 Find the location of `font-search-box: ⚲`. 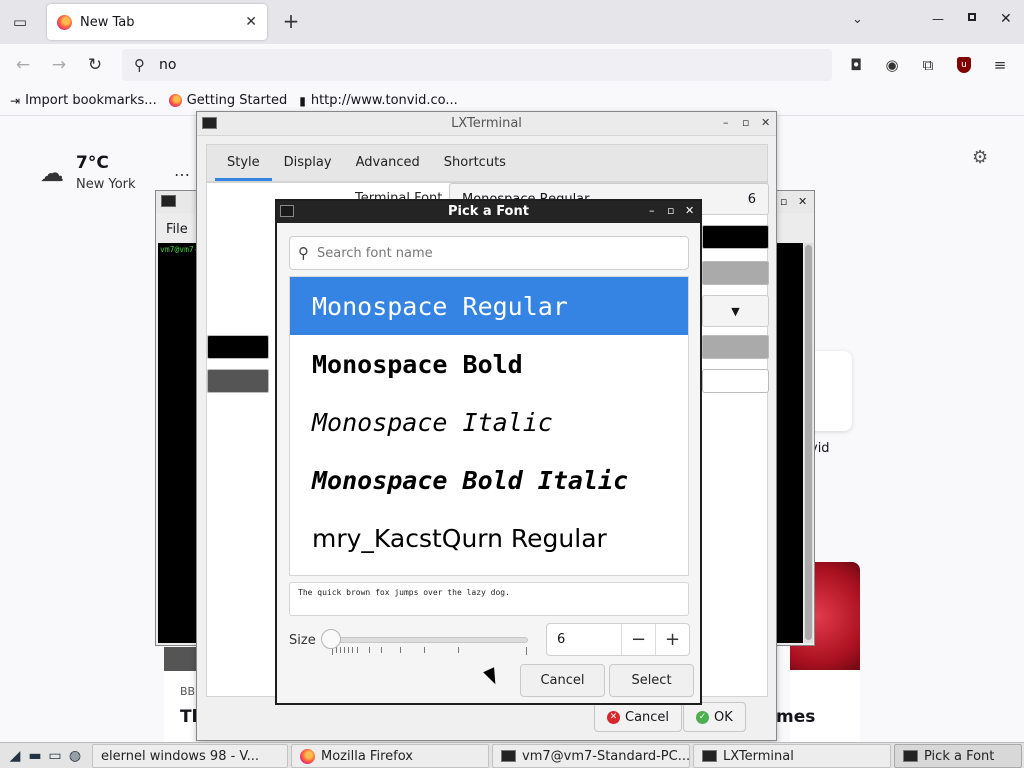

font-search-box: ⚲ is located at coordinates (489, 253).